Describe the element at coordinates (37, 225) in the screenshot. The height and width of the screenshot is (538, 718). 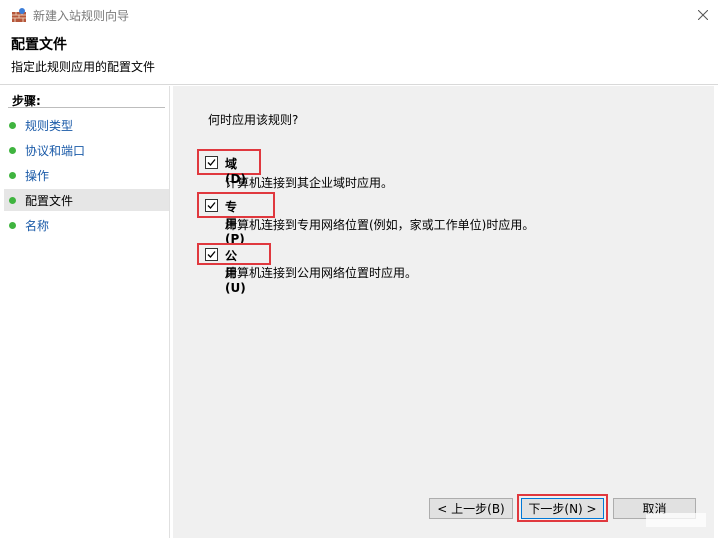
I see `sidebar-item-label: 名称` at that location.